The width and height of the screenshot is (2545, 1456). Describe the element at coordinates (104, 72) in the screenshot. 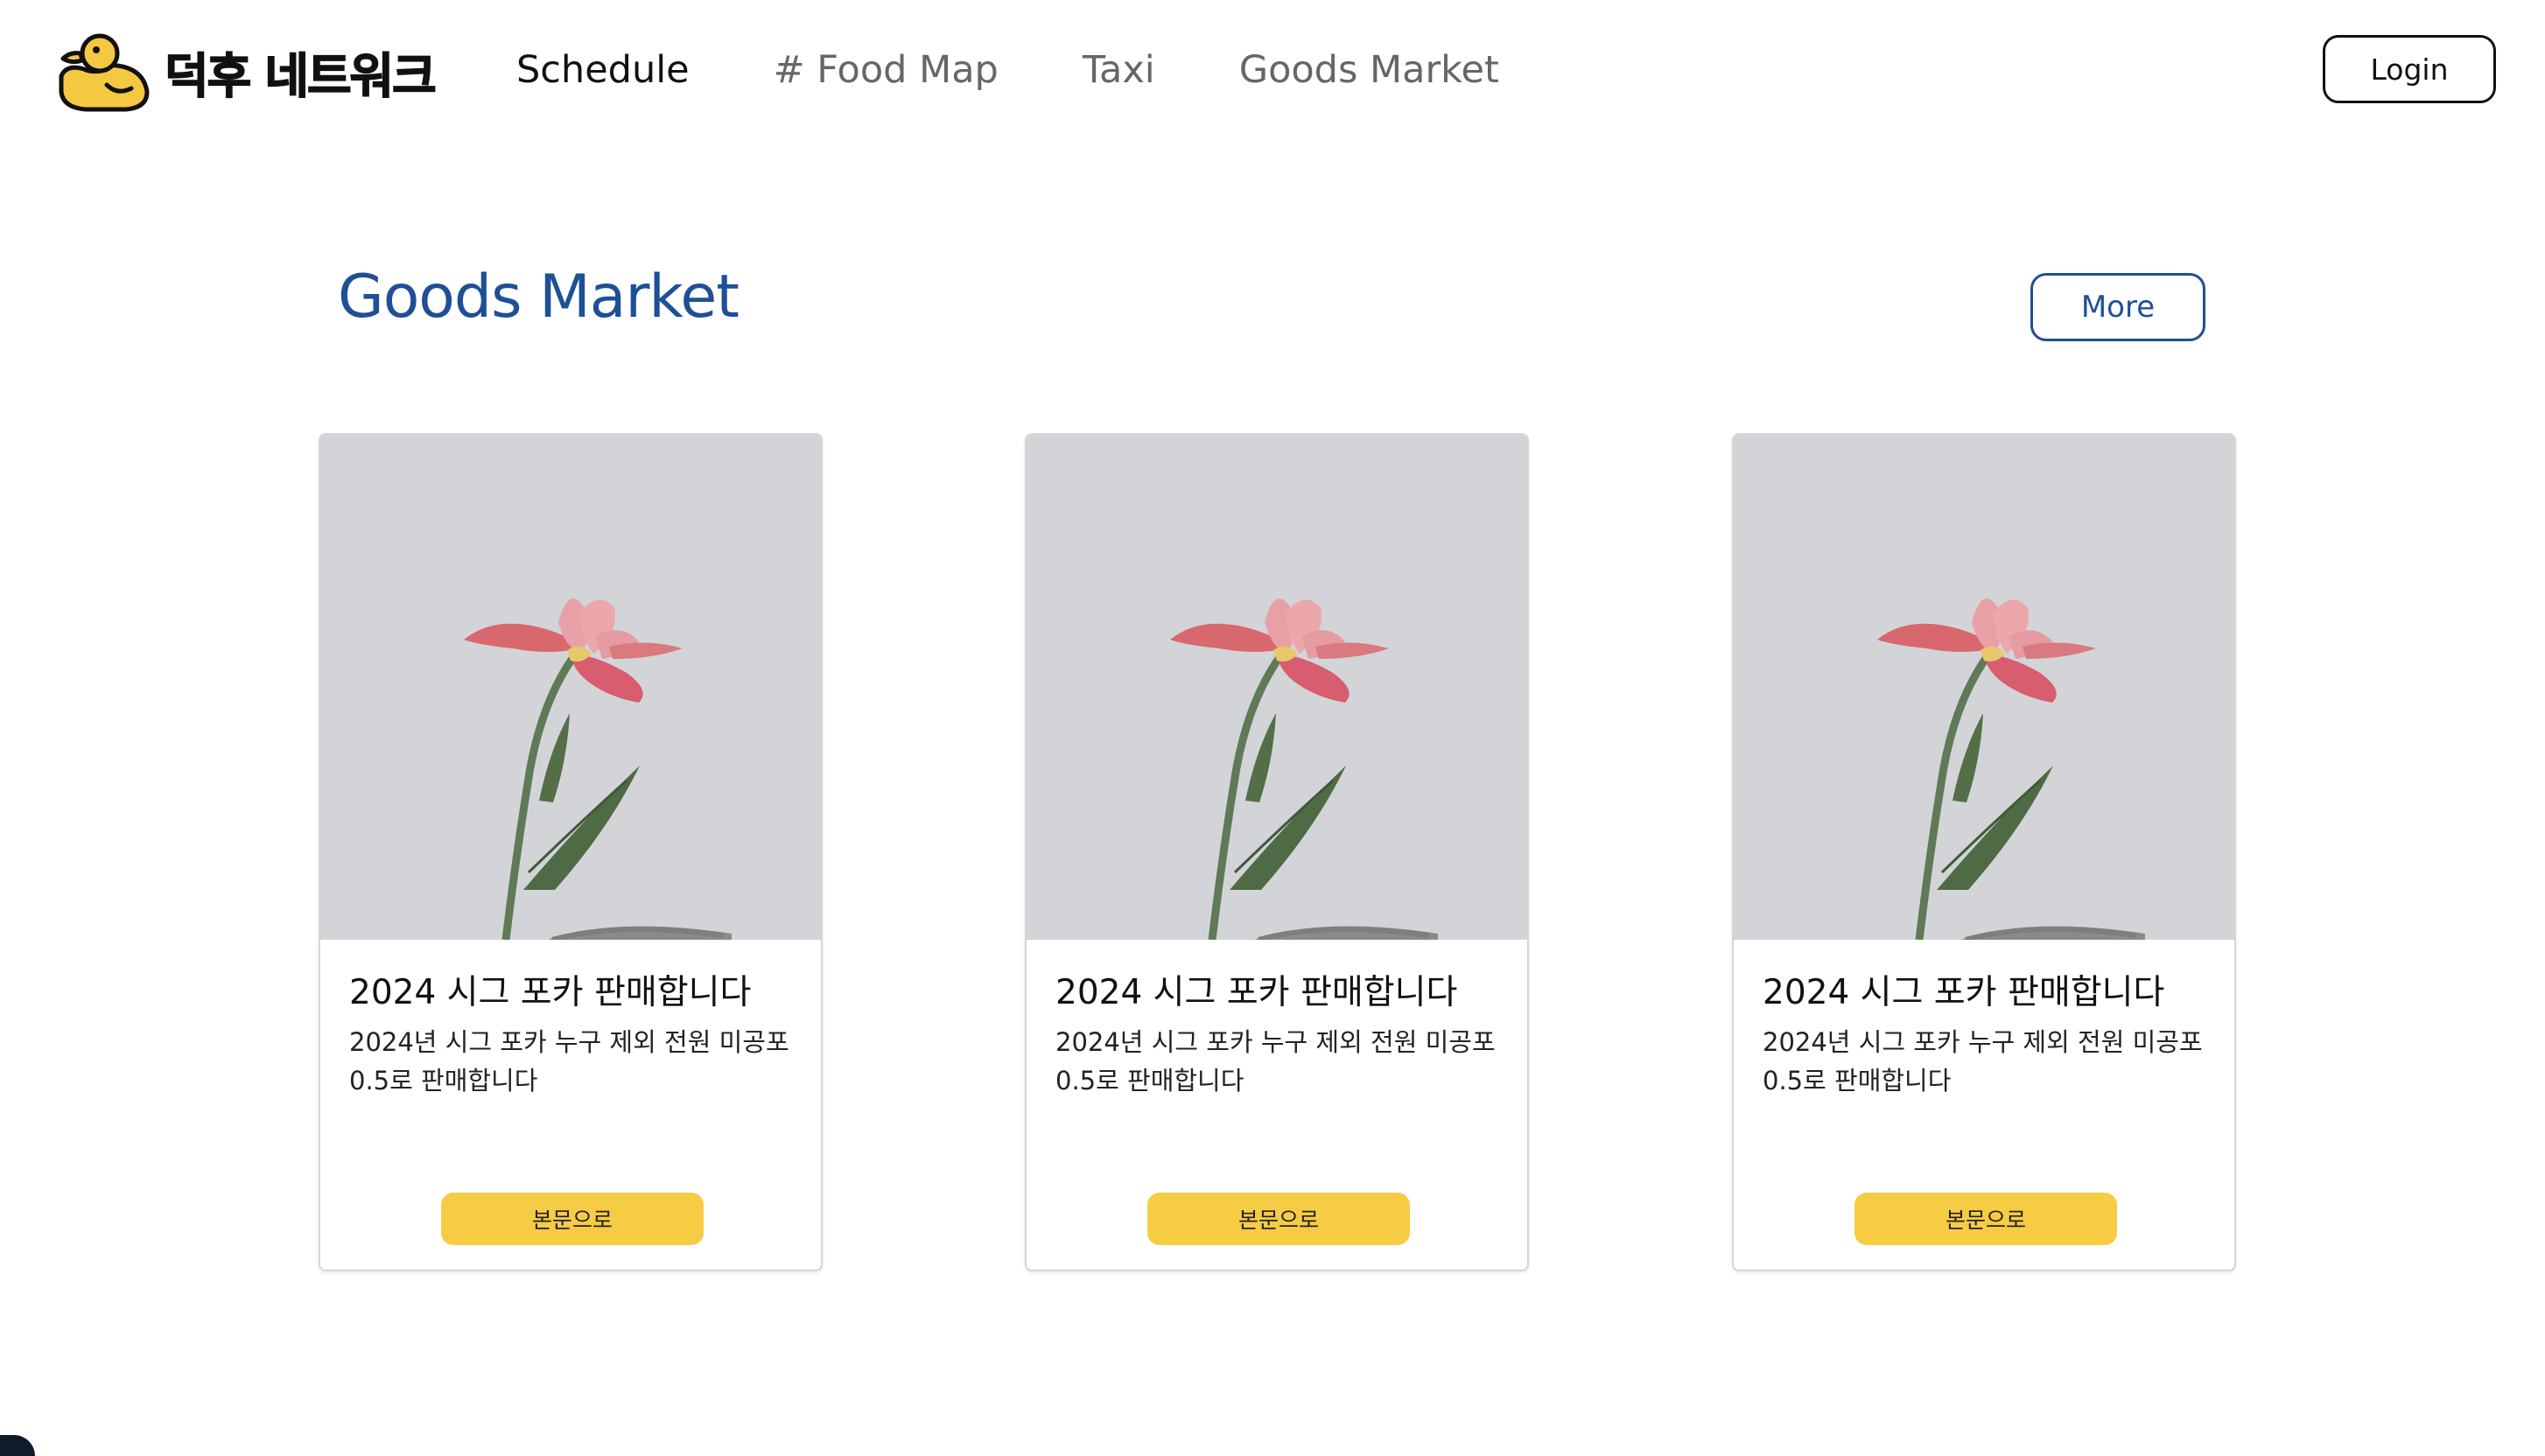

I see `duck-logo-icon` at that location.